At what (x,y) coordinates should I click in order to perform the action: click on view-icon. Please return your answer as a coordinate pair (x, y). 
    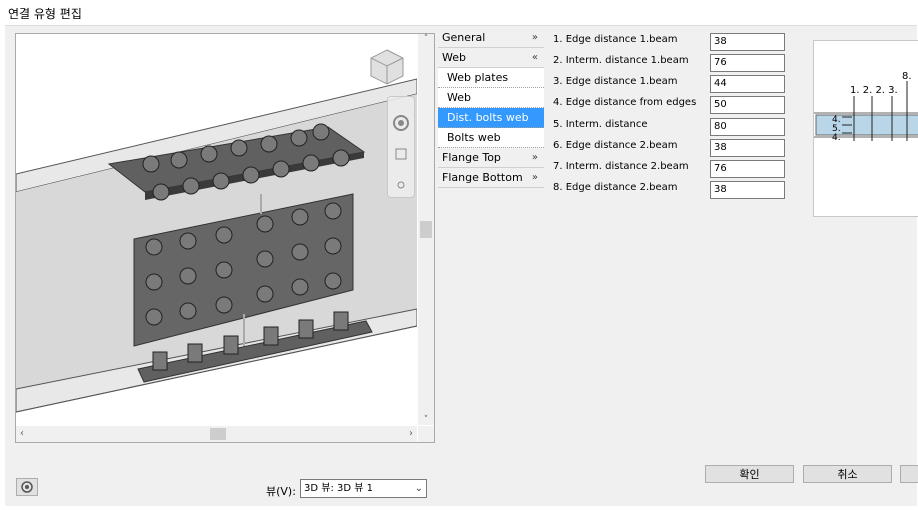
    Looking at the image, I should click on (27, 487).